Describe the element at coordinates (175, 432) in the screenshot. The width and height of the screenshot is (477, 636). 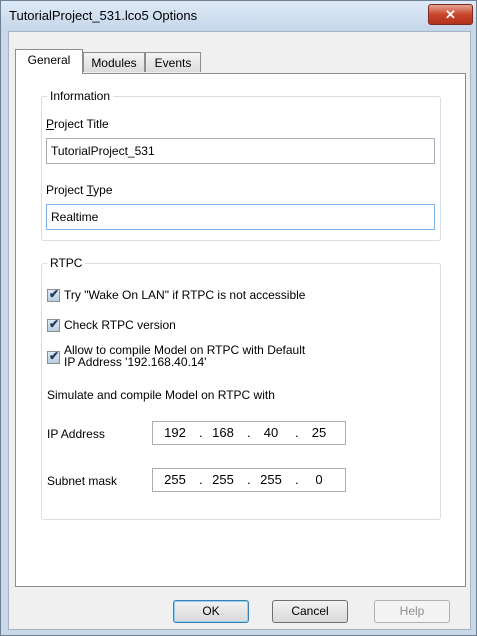
I see `ip-octet-1: 192` at that location.